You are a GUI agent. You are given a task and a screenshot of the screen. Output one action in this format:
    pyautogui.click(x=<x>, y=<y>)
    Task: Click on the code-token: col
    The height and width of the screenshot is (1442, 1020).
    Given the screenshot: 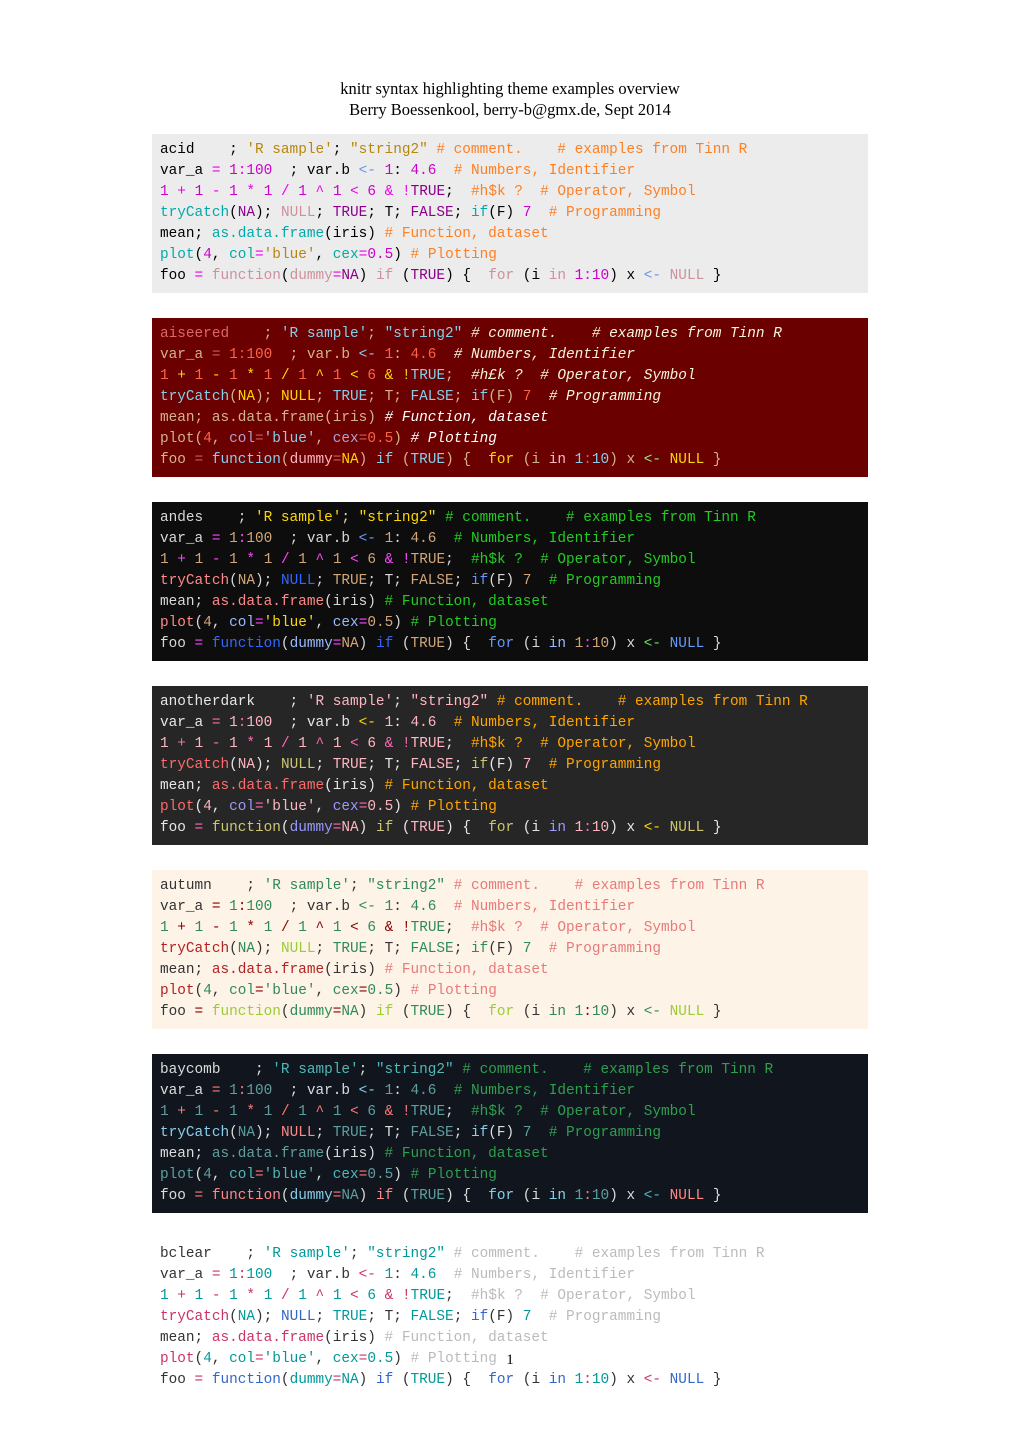 What is the action you would take?
    pyautogui.click(x=242, y=255)
    